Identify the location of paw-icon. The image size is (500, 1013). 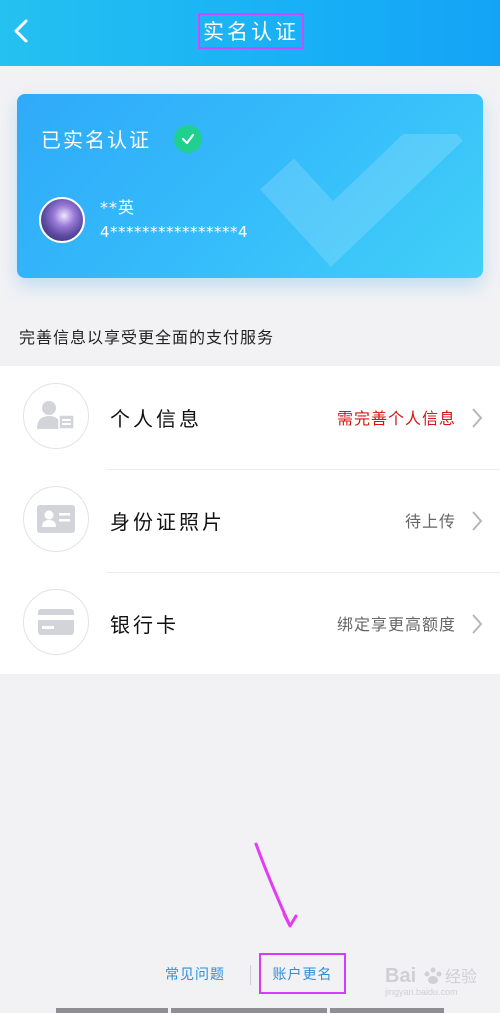
(433, 975).